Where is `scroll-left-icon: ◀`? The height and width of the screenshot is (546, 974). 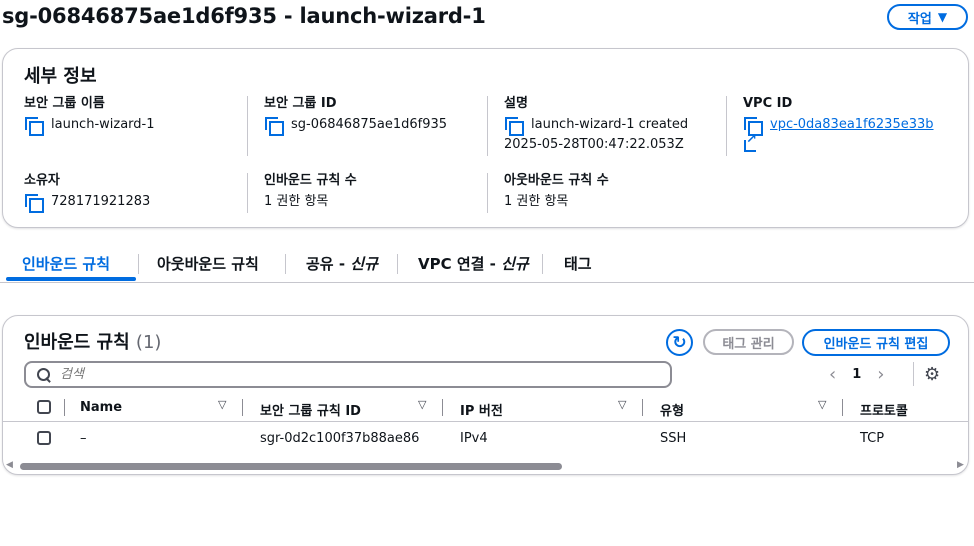 scroll-left-icon: ◀ is located at coordinates (9, 465).